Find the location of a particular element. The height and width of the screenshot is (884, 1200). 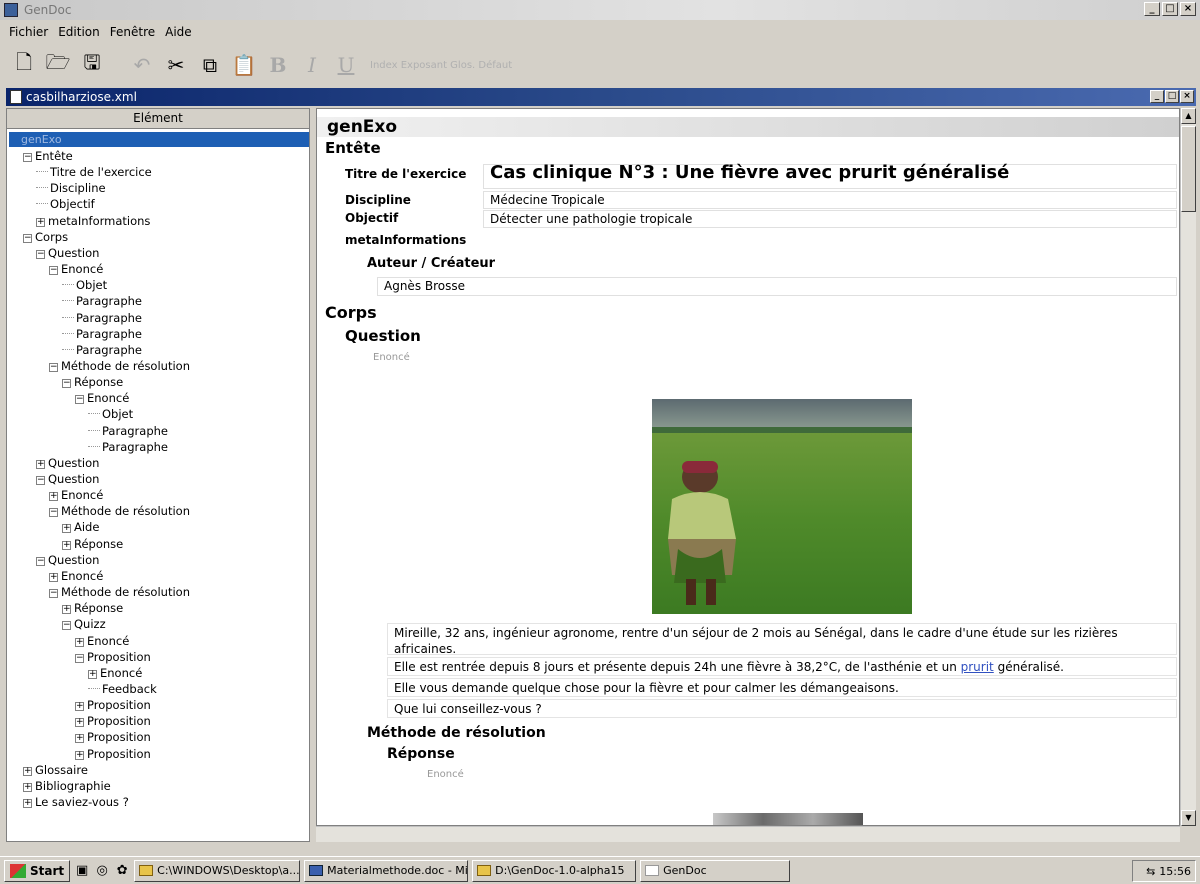

menu-edition: Edition is located at coordinates (79, 32).